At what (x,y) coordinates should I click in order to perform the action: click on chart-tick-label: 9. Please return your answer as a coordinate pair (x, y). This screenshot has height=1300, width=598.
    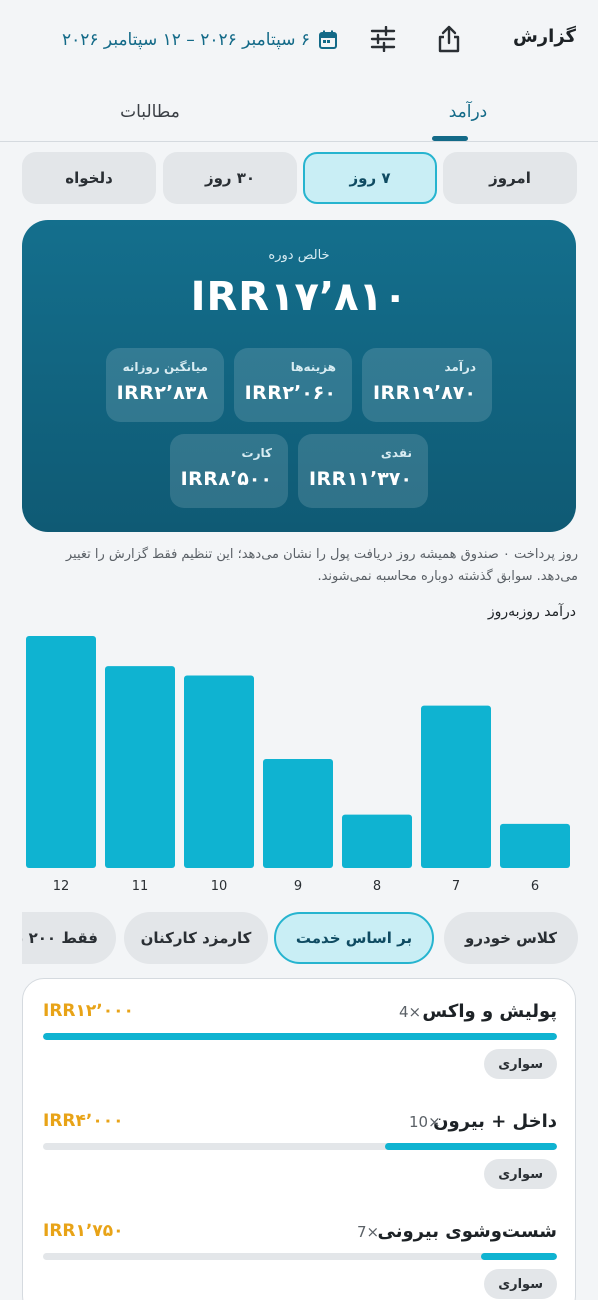
    Looking at the image, I should click on (298, 886).